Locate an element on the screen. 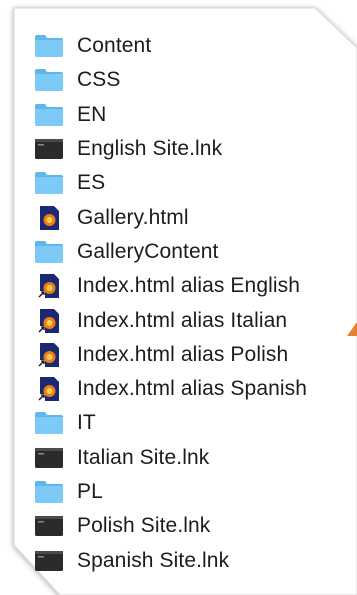 This screenshot has width=357, height=595. file-item: CSS is located at coordinates (170, 80).